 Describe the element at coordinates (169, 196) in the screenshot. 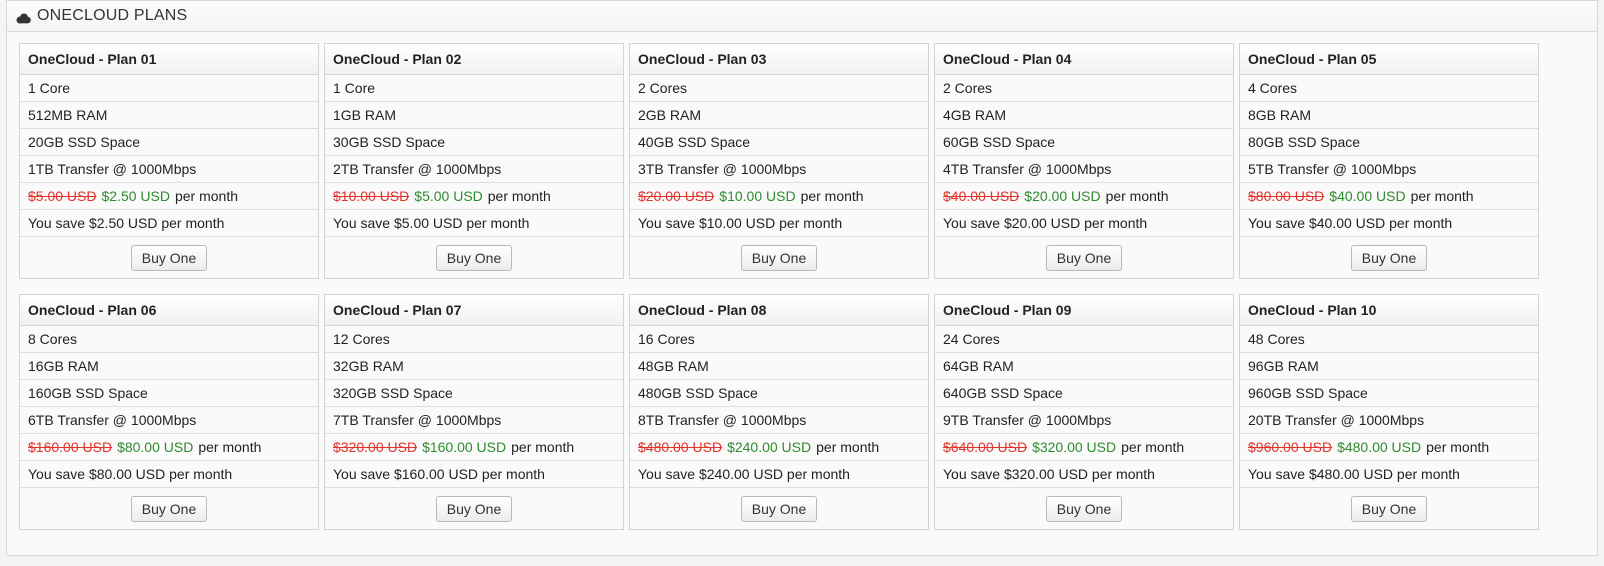

I see `plan-price: $5.00 USD $2.50 USD per month` at that location.